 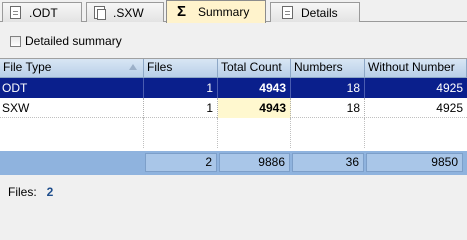 What do you see at coordinates (128, 12) in the screenshot?
I see `tab-sxw-label: .SXW` at bounding box center [128, 12].